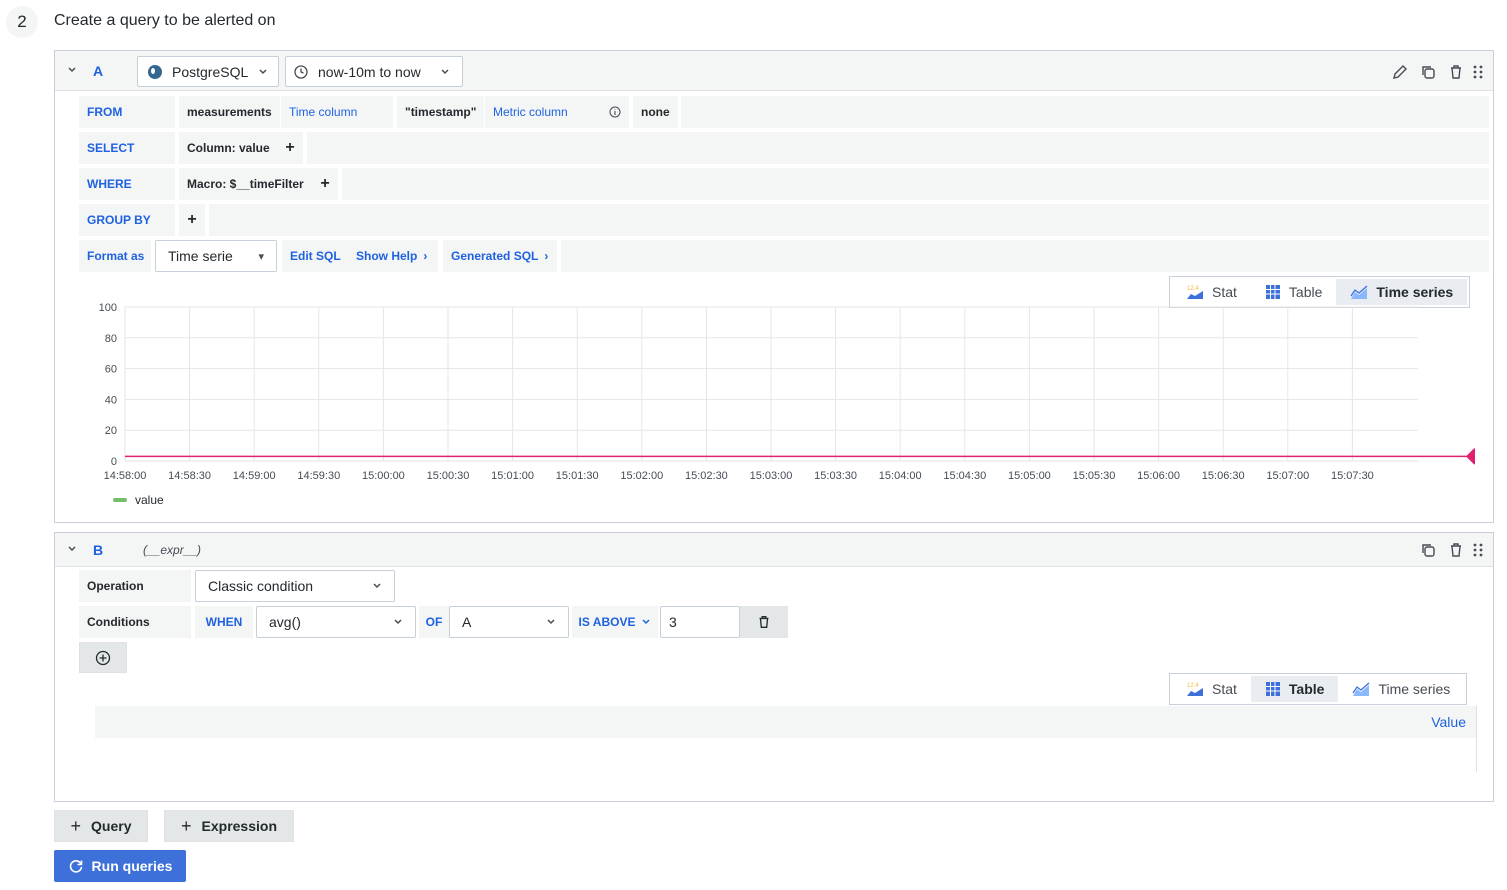 This screenshot has height=890, width=1507. I want to click on format-as-select: Time serie ▾, so click(216, 256).